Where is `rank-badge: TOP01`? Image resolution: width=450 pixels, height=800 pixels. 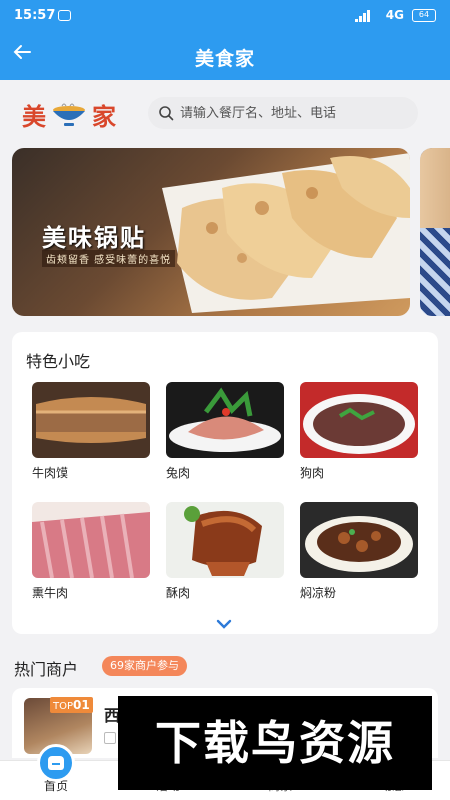
rank-badge: TOP01 is located at coordinates (71, 705).